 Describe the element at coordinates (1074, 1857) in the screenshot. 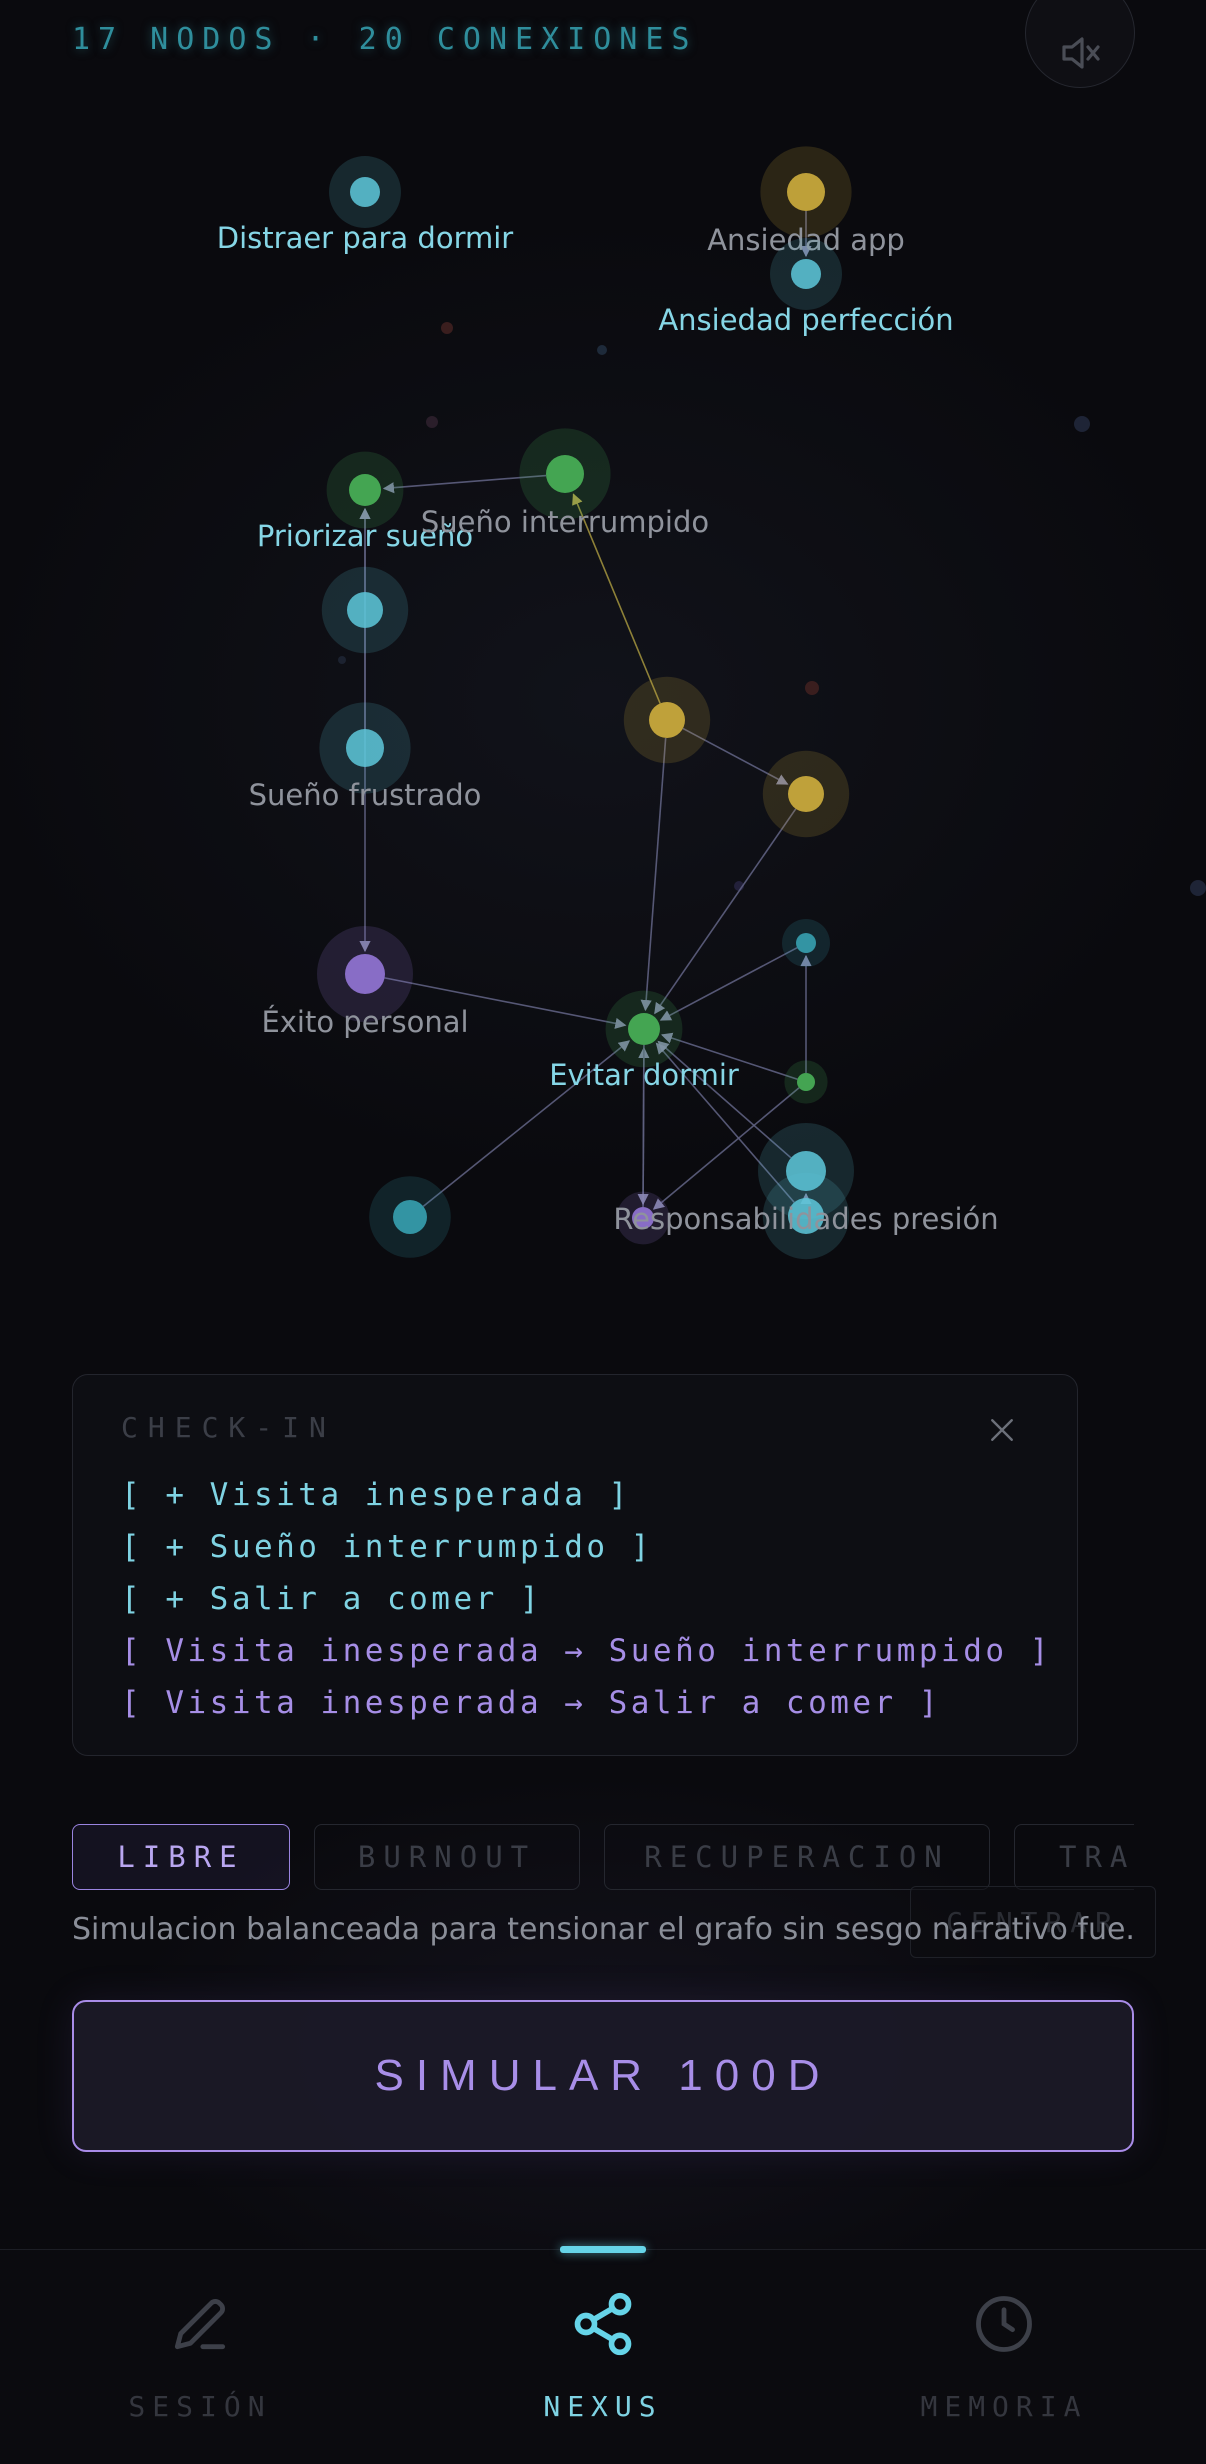

I see `tab-partial: TRA` at that location.